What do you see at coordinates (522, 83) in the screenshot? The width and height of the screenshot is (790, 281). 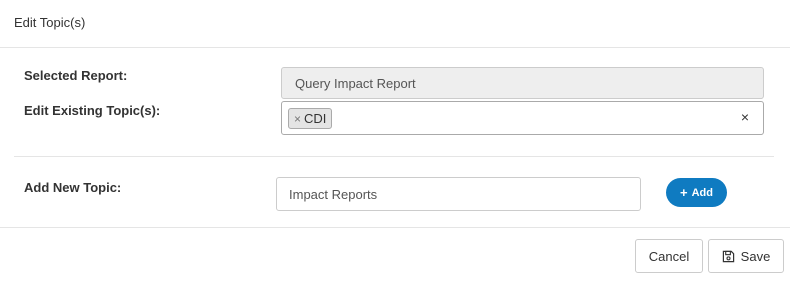 I see `selected-report-field: Query Impact Report` at bounding box center [522, 83].